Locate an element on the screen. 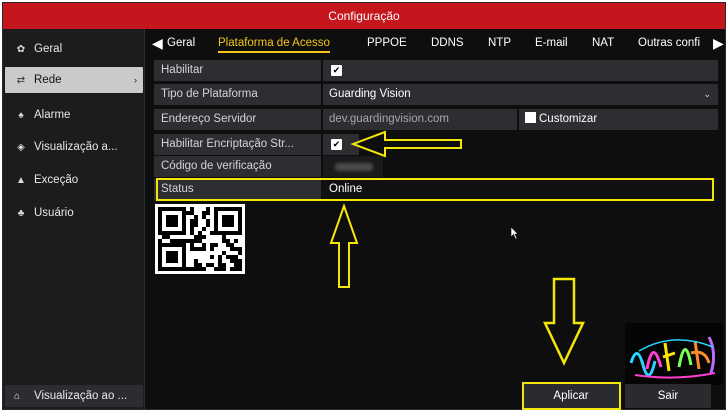 This screenshot has width=728, height=412. enable-checkbox: ✔ is located at coordinates (336, 70).